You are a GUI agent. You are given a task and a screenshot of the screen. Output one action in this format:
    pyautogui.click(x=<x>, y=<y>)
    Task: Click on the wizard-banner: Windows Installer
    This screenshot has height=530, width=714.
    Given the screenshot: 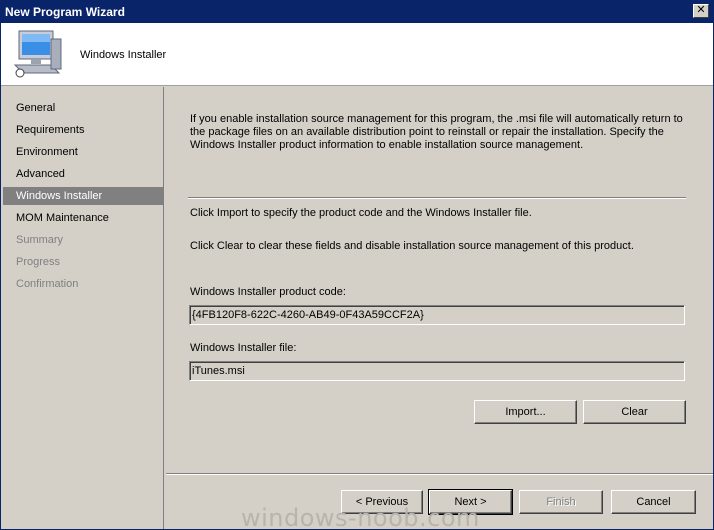 What is the action you would take?
    pyautogui.click(x=357, y=54)
    